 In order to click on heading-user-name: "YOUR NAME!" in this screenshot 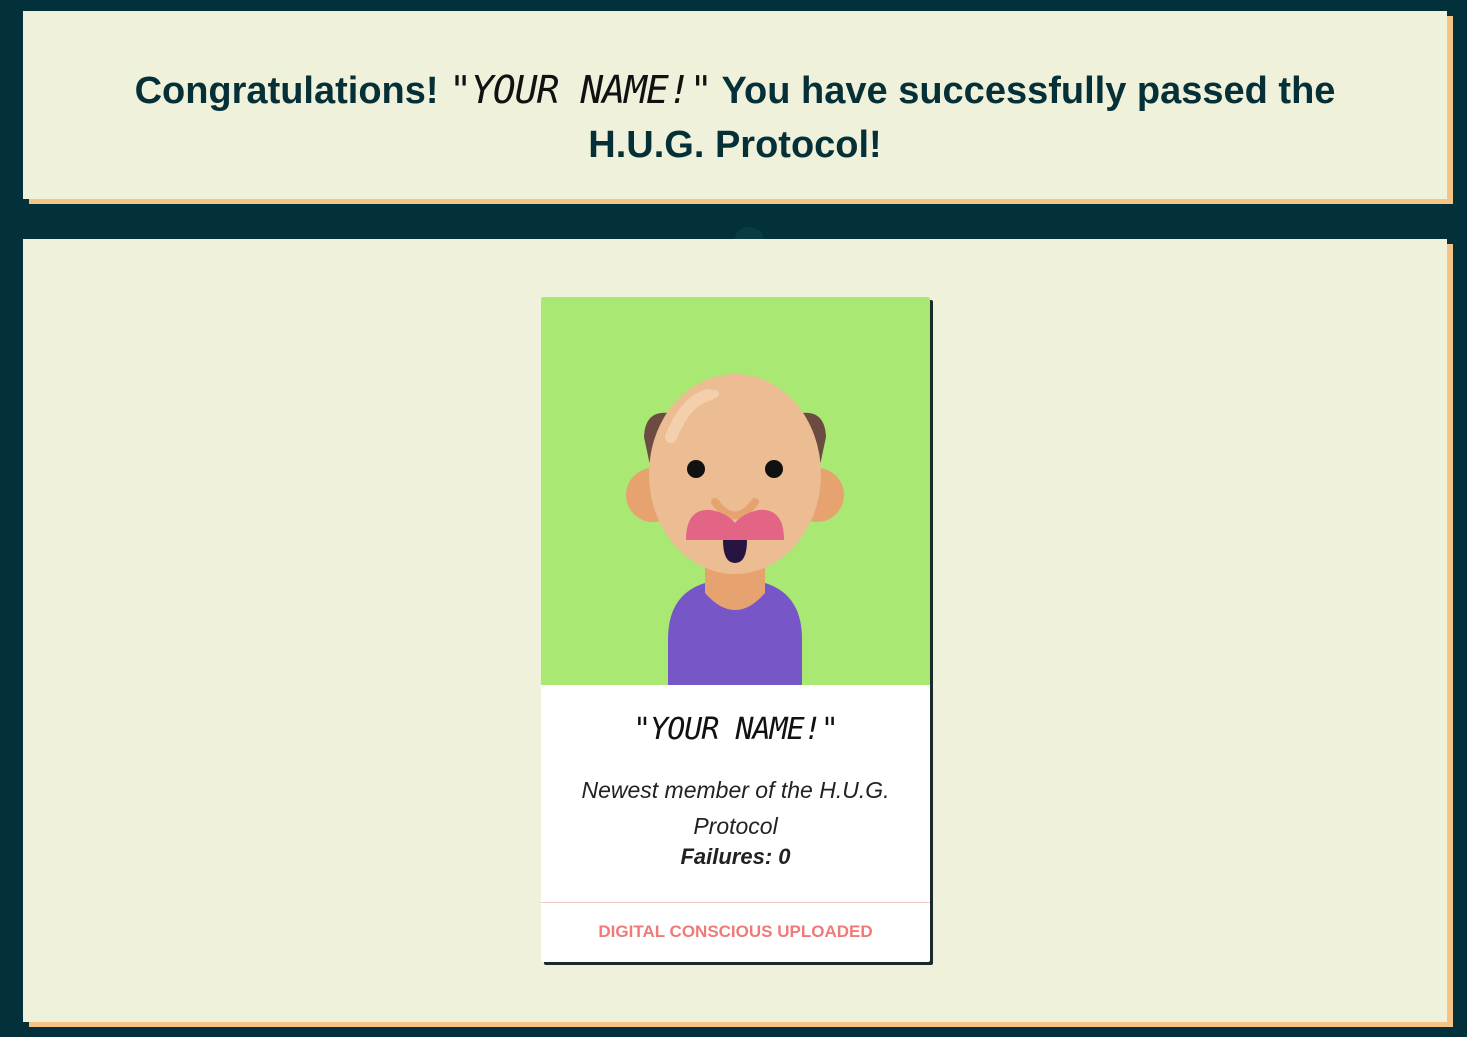, I will do `click(581, 90)`.